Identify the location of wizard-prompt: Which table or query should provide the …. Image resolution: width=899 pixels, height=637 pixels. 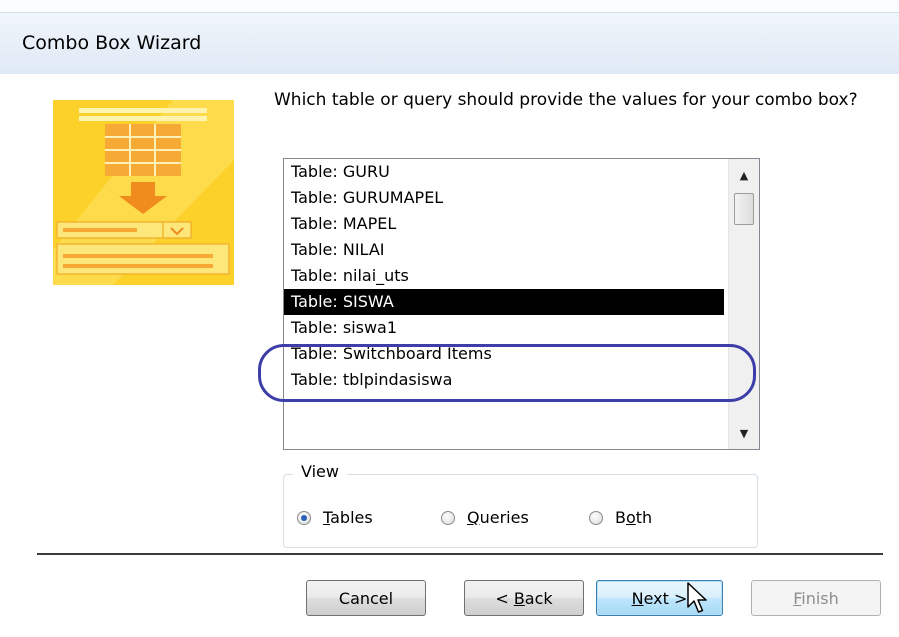
(566, 100).